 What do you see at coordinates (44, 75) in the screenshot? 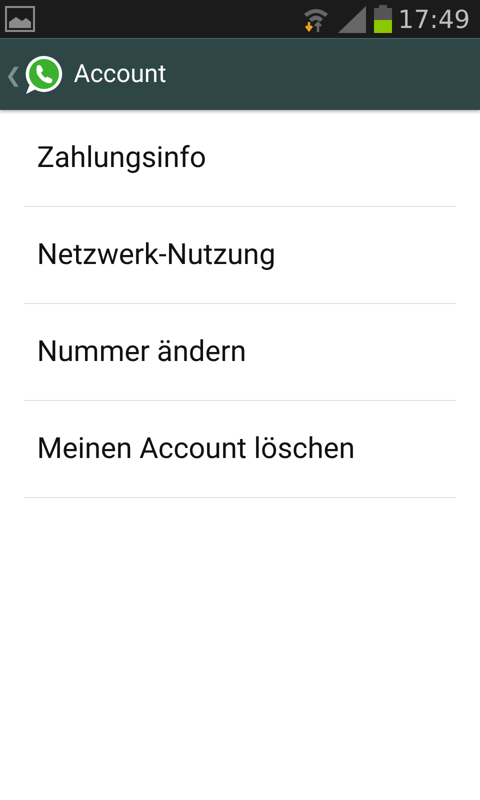
I see `chat-bubble-phone-icon` at bounding box center [44, 75].